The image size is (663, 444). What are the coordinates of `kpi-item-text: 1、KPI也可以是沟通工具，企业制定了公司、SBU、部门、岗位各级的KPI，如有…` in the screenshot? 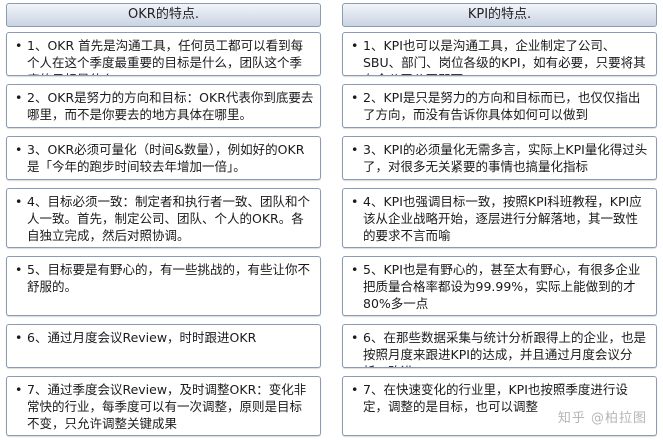 It's located at (504, 56).